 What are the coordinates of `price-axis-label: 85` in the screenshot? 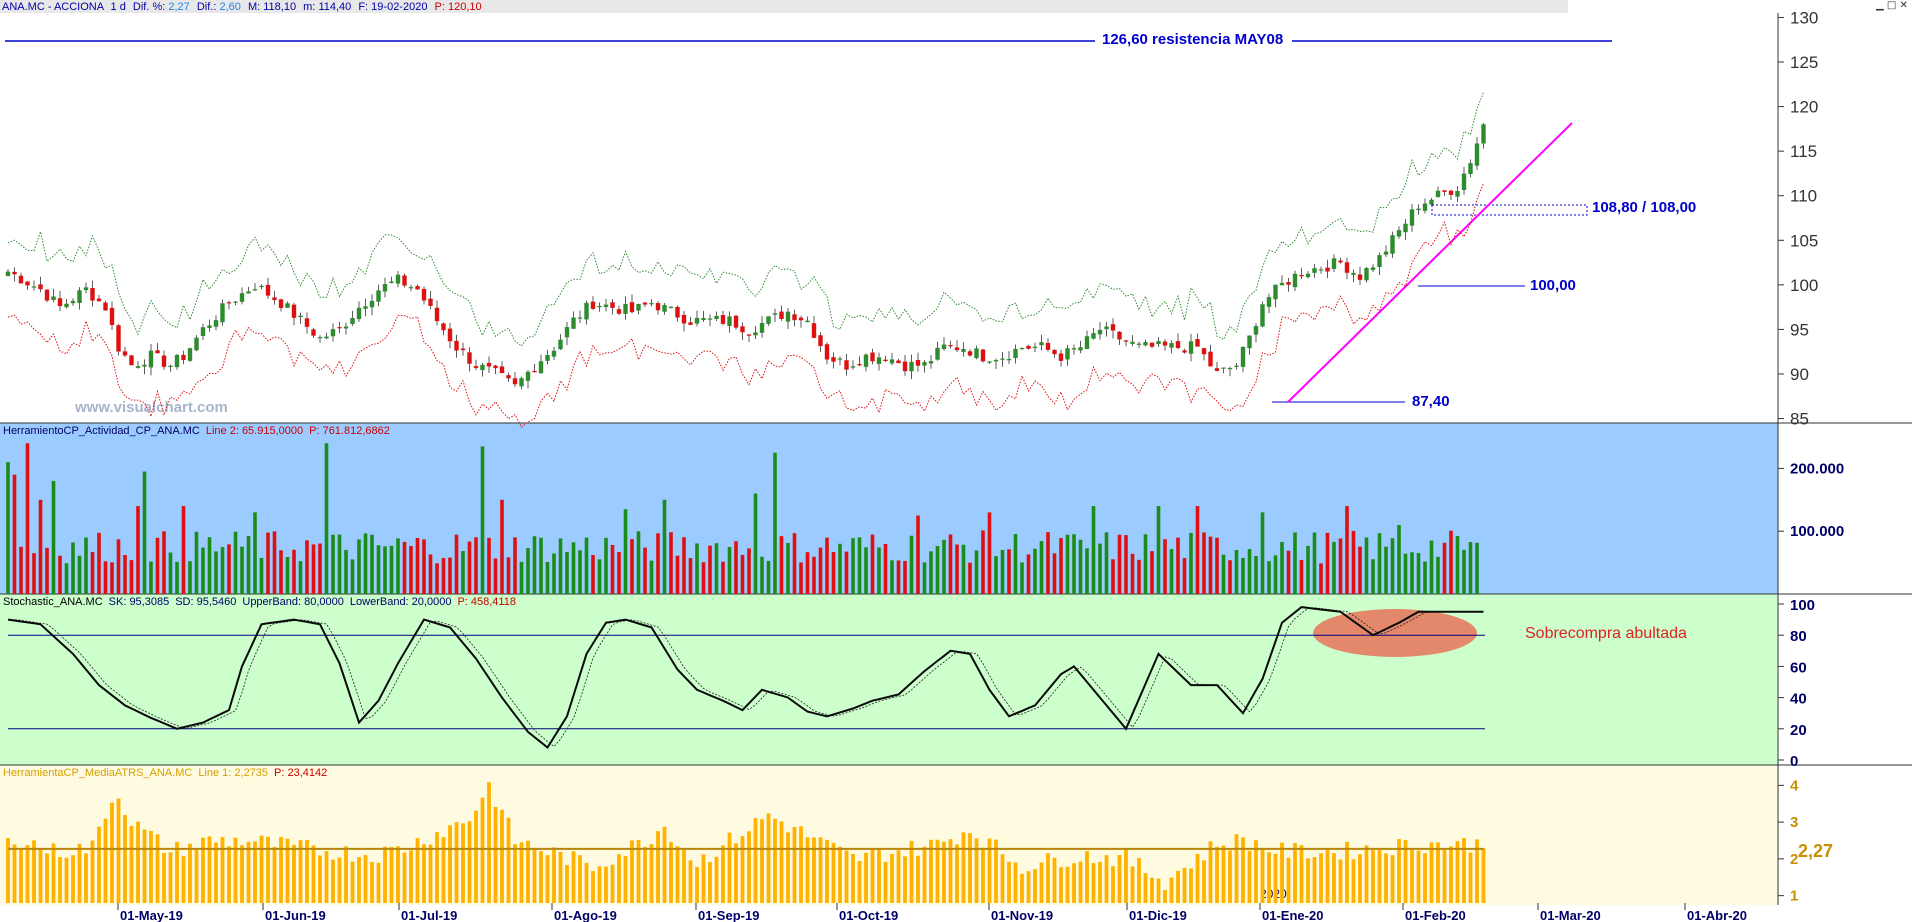 It's located at (1799, 419).